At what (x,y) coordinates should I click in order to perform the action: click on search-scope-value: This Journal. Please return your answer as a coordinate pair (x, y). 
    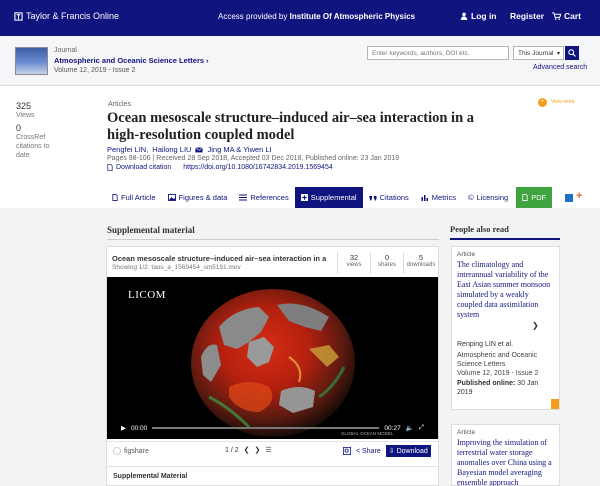
    Looking at the image, I should click on (536, 53).